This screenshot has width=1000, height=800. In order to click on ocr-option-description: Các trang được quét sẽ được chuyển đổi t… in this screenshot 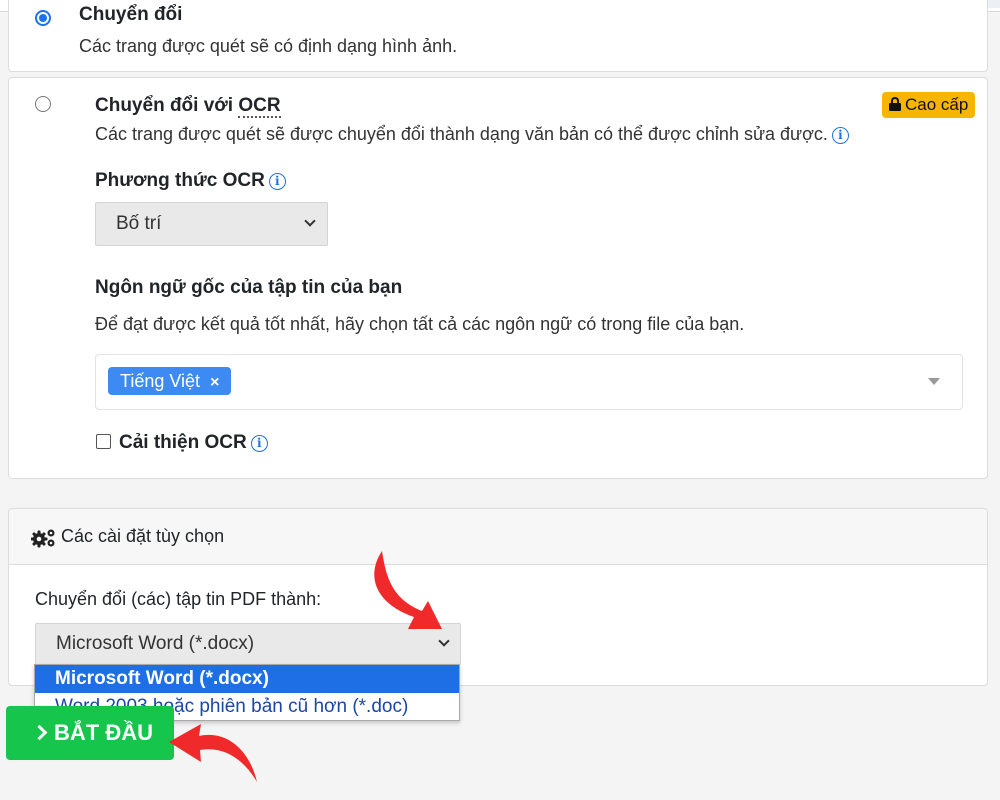, I will do `click(472, 134)`.